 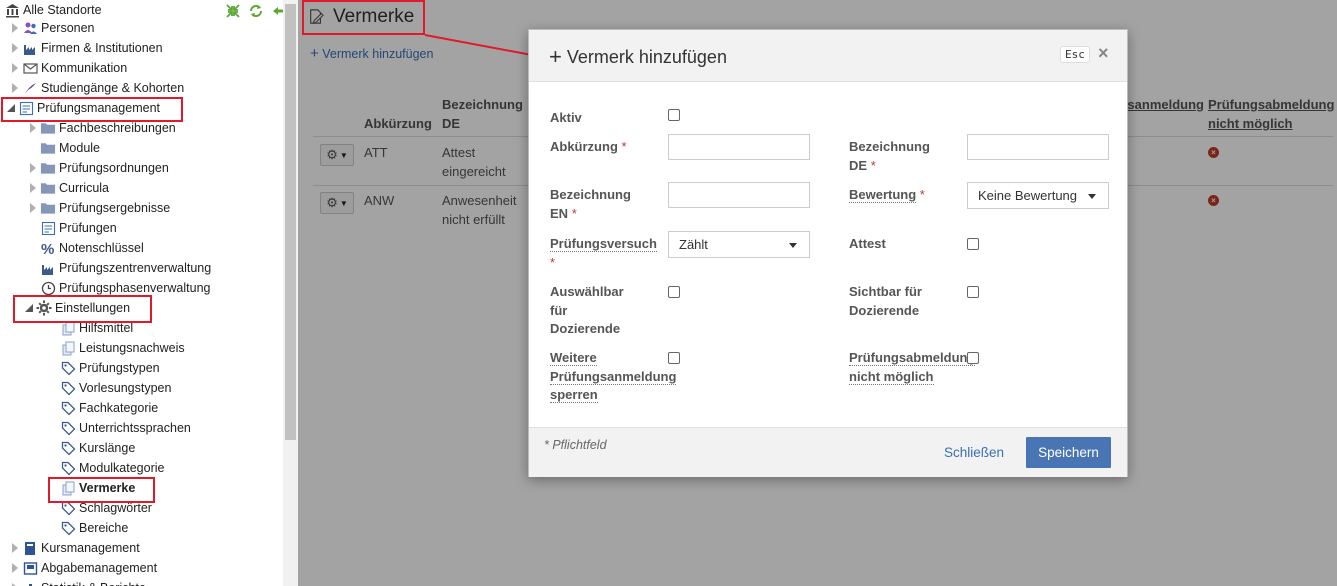 I want to click on tree-item: Abgabemanagement, so click(x=83, y=568).